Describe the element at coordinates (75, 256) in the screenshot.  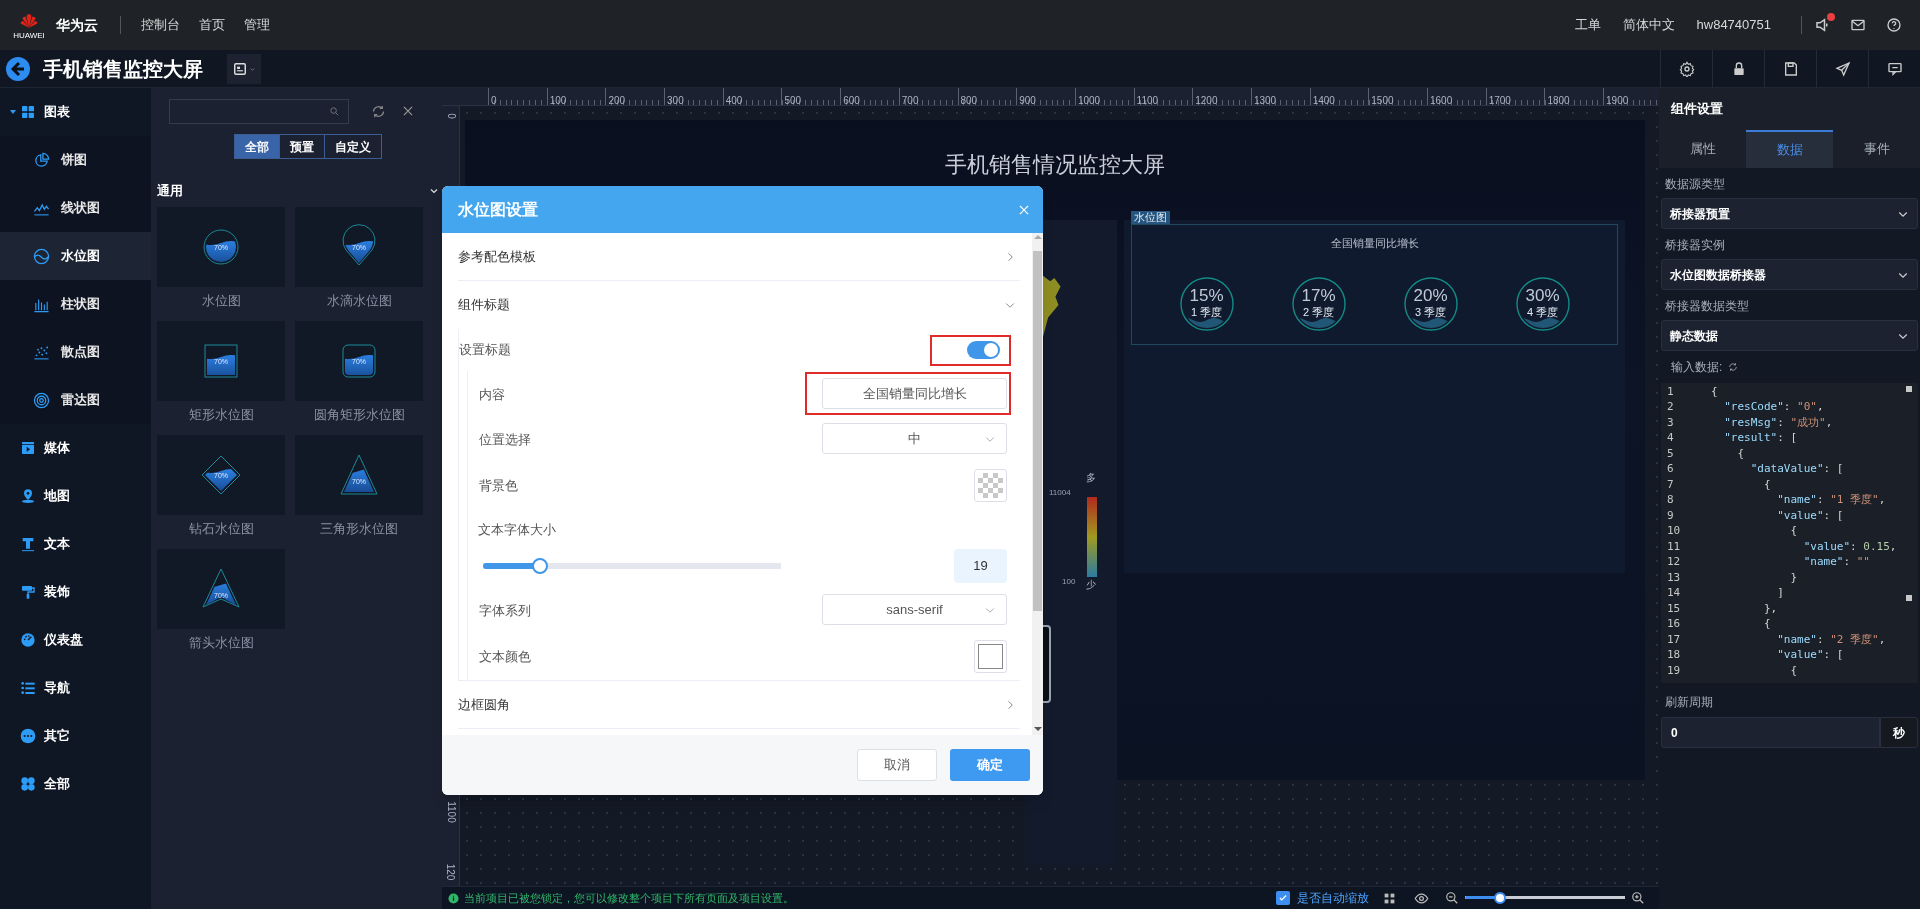
I see `sidebar-item: 水位图` at that location.